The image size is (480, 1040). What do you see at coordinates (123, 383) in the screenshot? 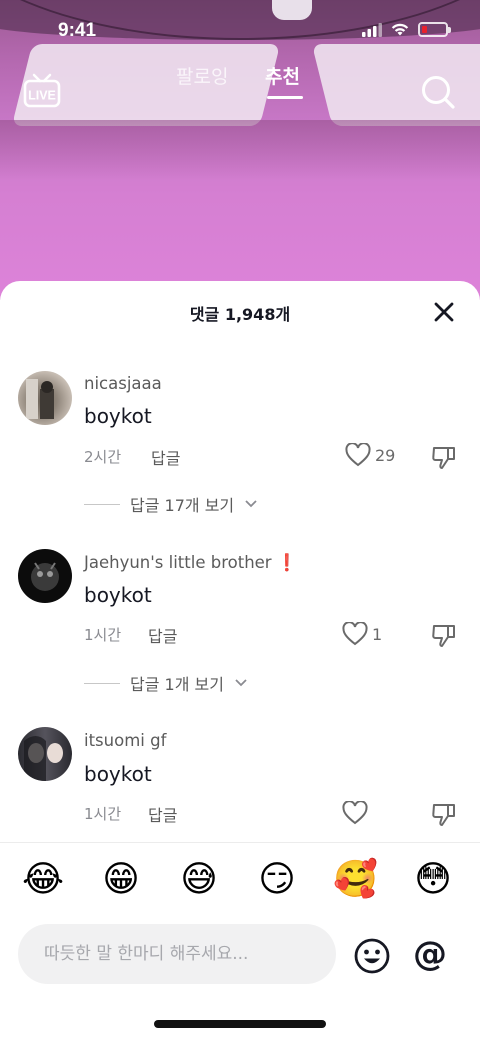
I see `comment-username: nicasjaaa` at bounding box center [123, 383].